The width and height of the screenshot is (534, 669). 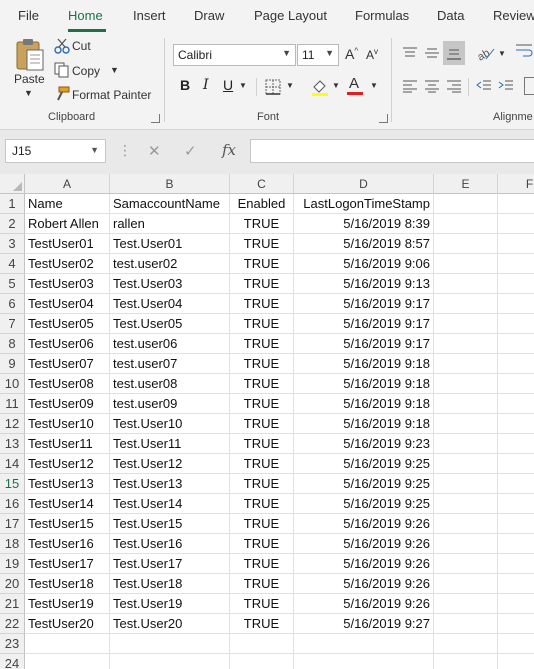 I want to click on cell-c21: TRUE, so click(x=262, y=604).